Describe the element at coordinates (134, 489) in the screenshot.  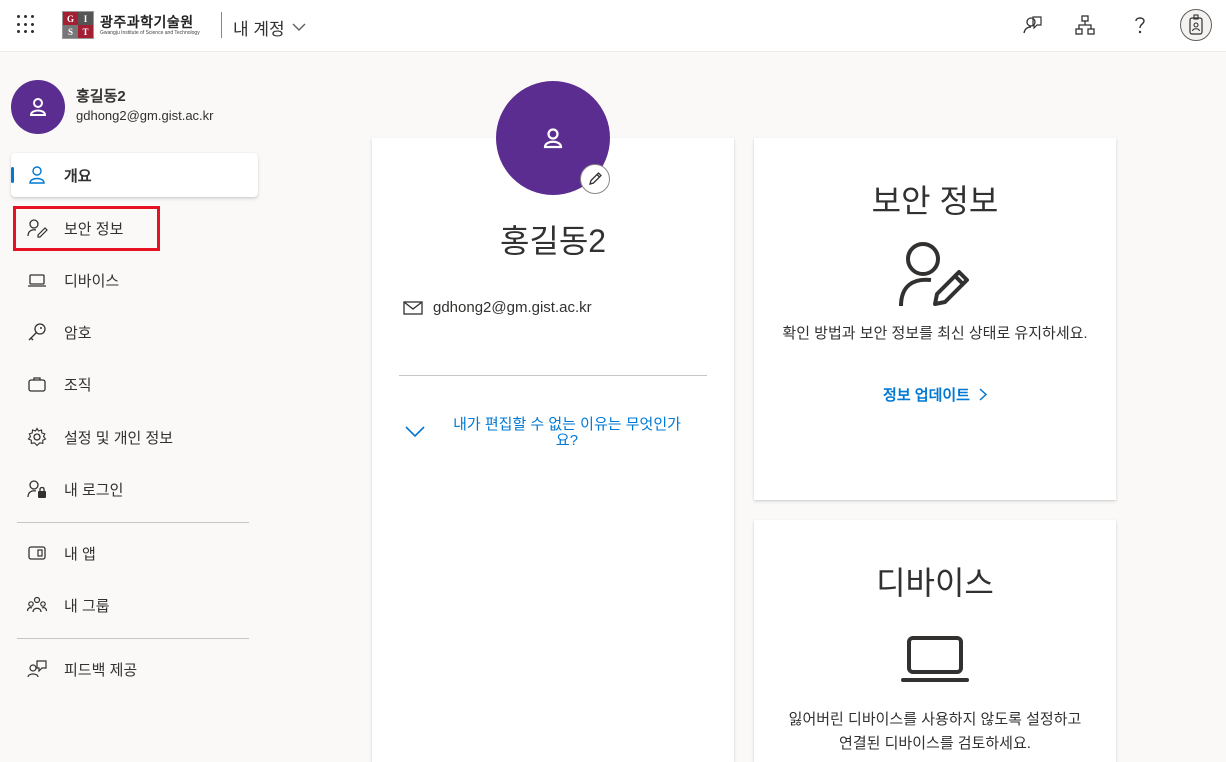
I see `sidebar-item-my-signins: 내 로그인` at that location.